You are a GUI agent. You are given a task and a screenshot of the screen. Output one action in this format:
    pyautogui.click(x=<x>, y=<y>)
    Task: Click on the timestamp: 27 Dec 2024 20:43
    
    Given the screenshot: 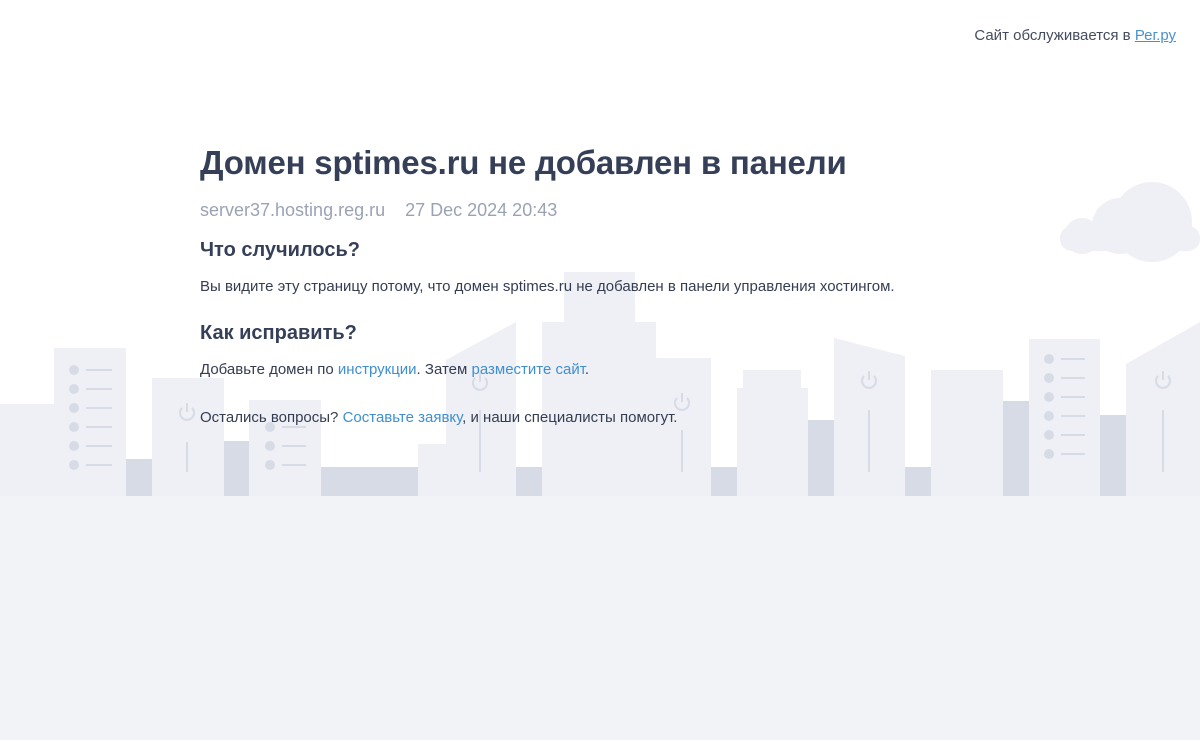 What is the action you would take?
    pyautogui.click(x=481, y=210)
    